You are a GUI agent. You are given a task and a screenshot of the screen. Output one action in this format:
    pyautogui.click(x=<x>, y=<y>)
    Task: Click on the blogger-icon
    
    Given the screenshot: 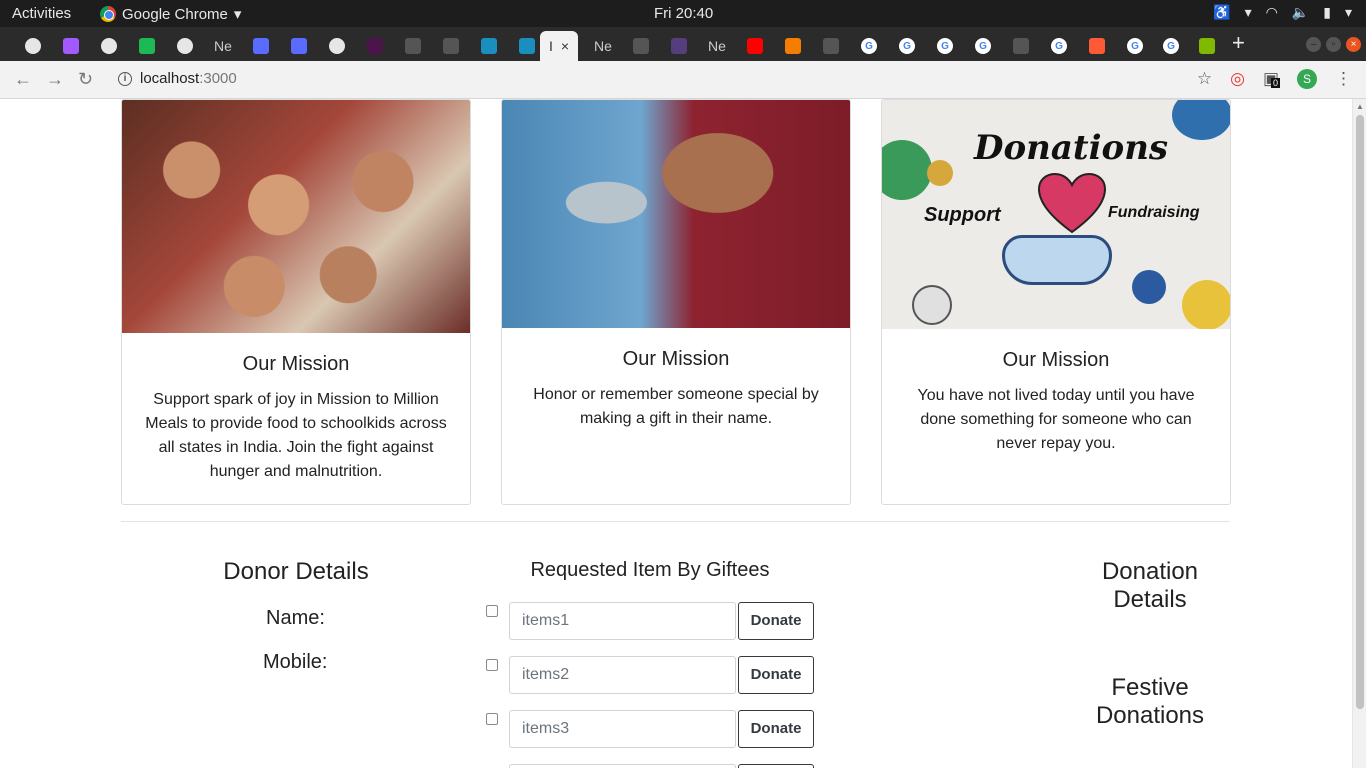 What is the action you would take?
    pyautogui.click(x=793, y=46)
    